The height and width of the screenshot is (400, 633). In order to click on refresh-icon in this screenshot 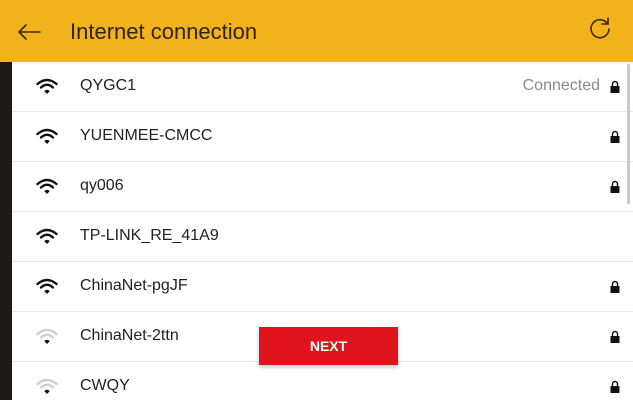, I will do `click(600, 29)`.